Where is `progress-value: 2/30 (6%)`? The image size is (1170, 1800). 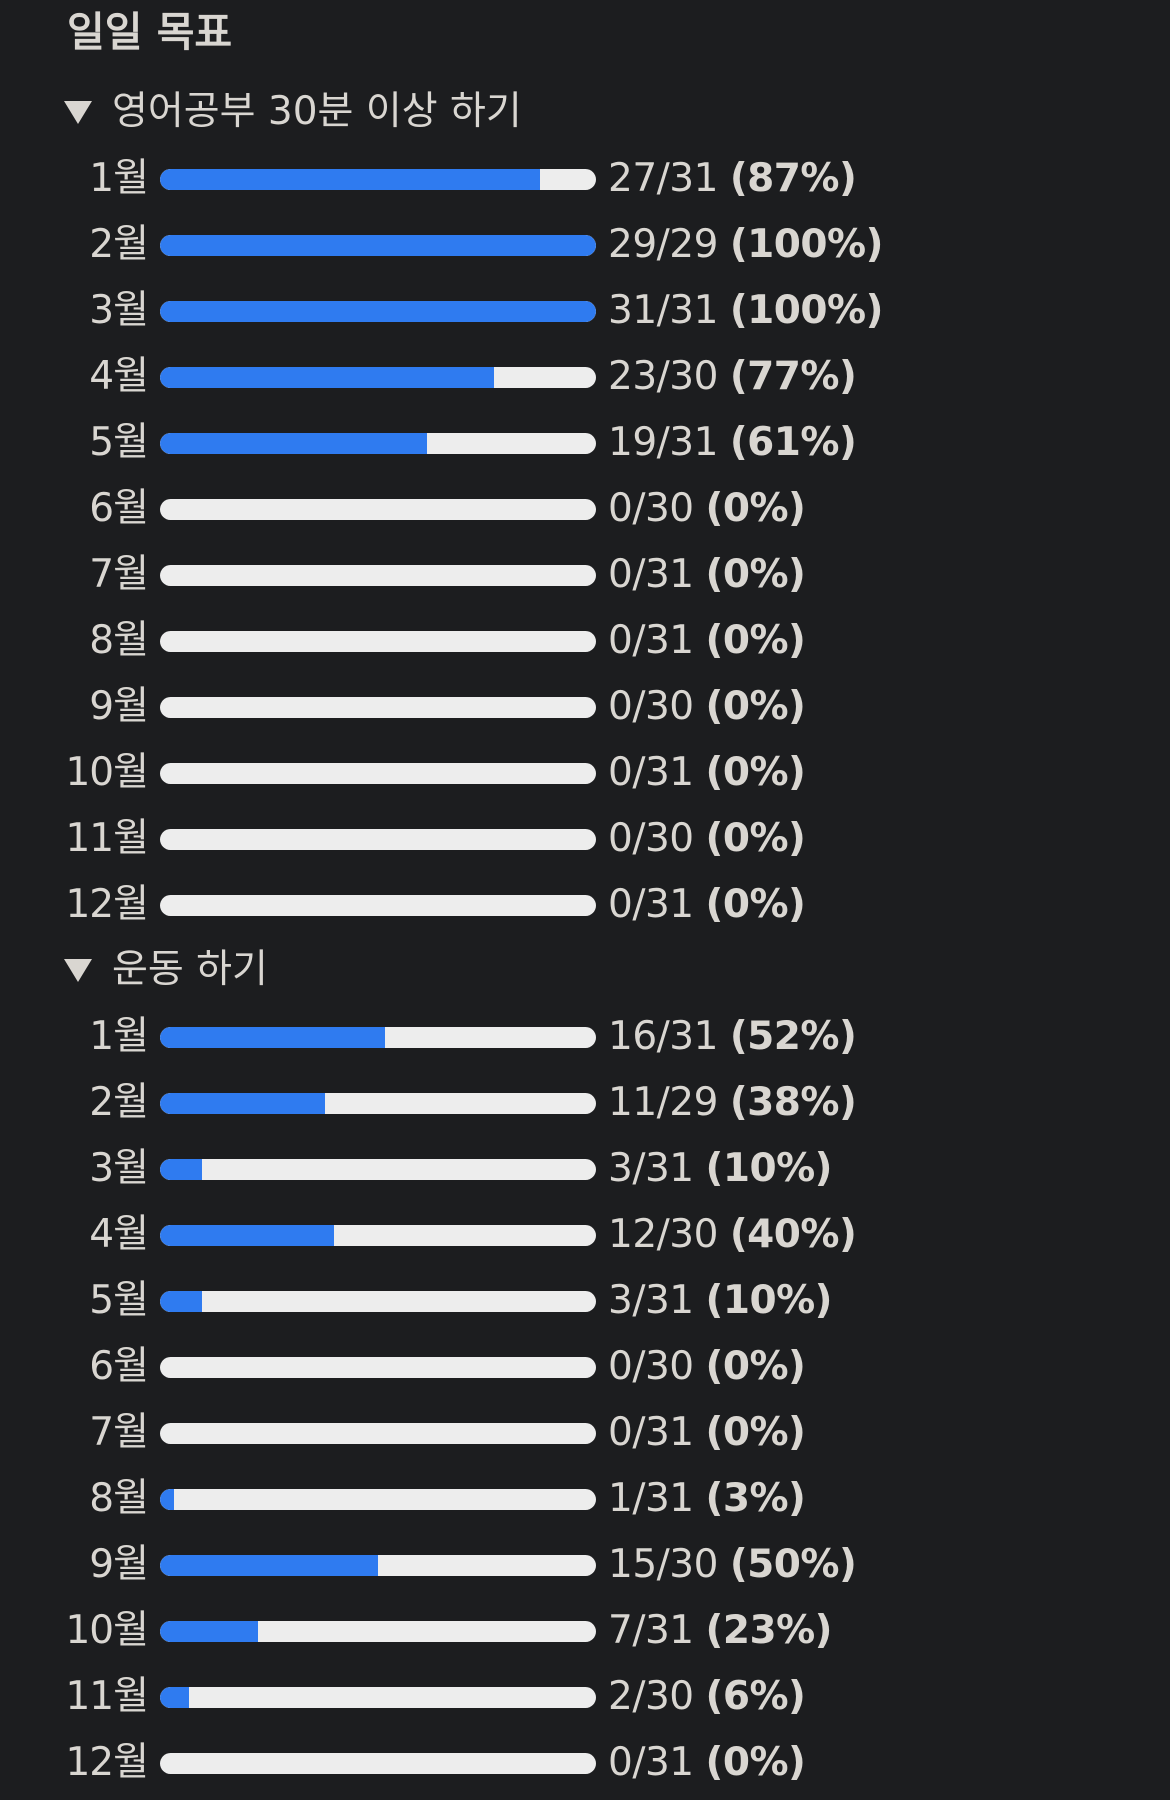
progress-value: 2/30 (6%) is located at coordinates (707, 1697).